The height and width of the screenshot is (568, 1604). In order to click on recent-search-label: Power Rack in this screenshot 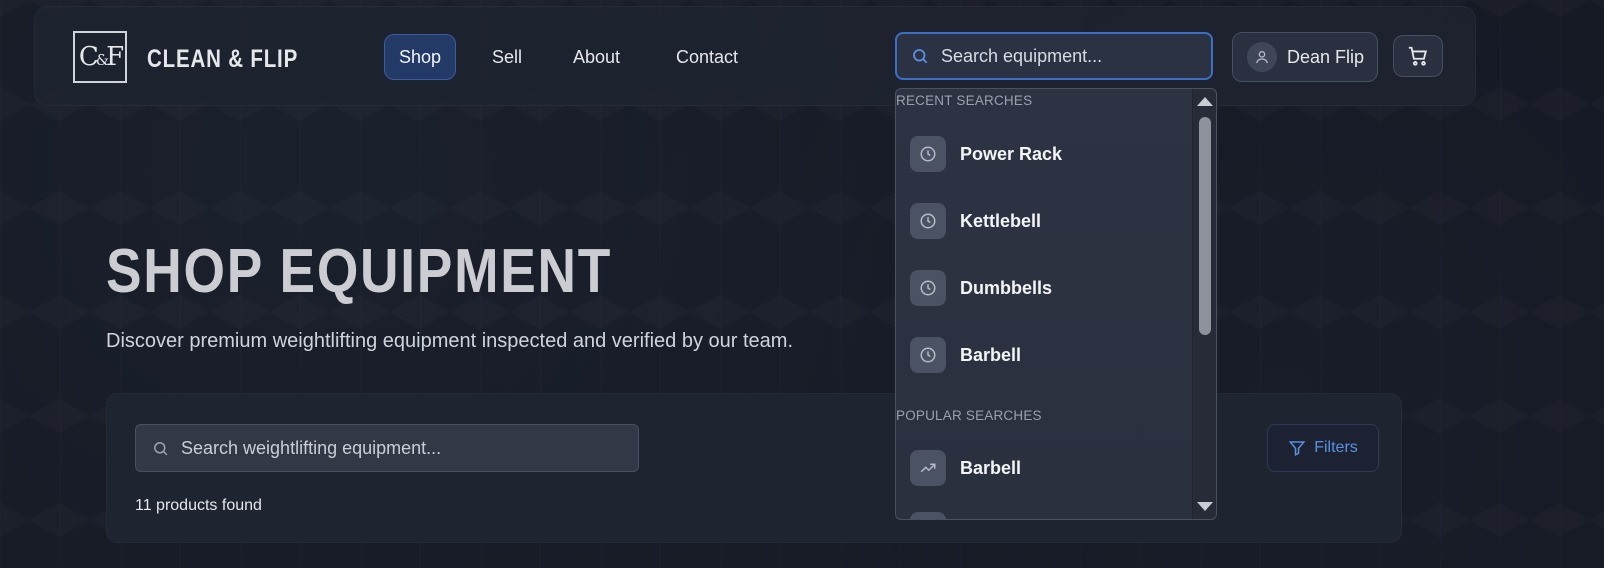, I will do `click(1011, 153)`.